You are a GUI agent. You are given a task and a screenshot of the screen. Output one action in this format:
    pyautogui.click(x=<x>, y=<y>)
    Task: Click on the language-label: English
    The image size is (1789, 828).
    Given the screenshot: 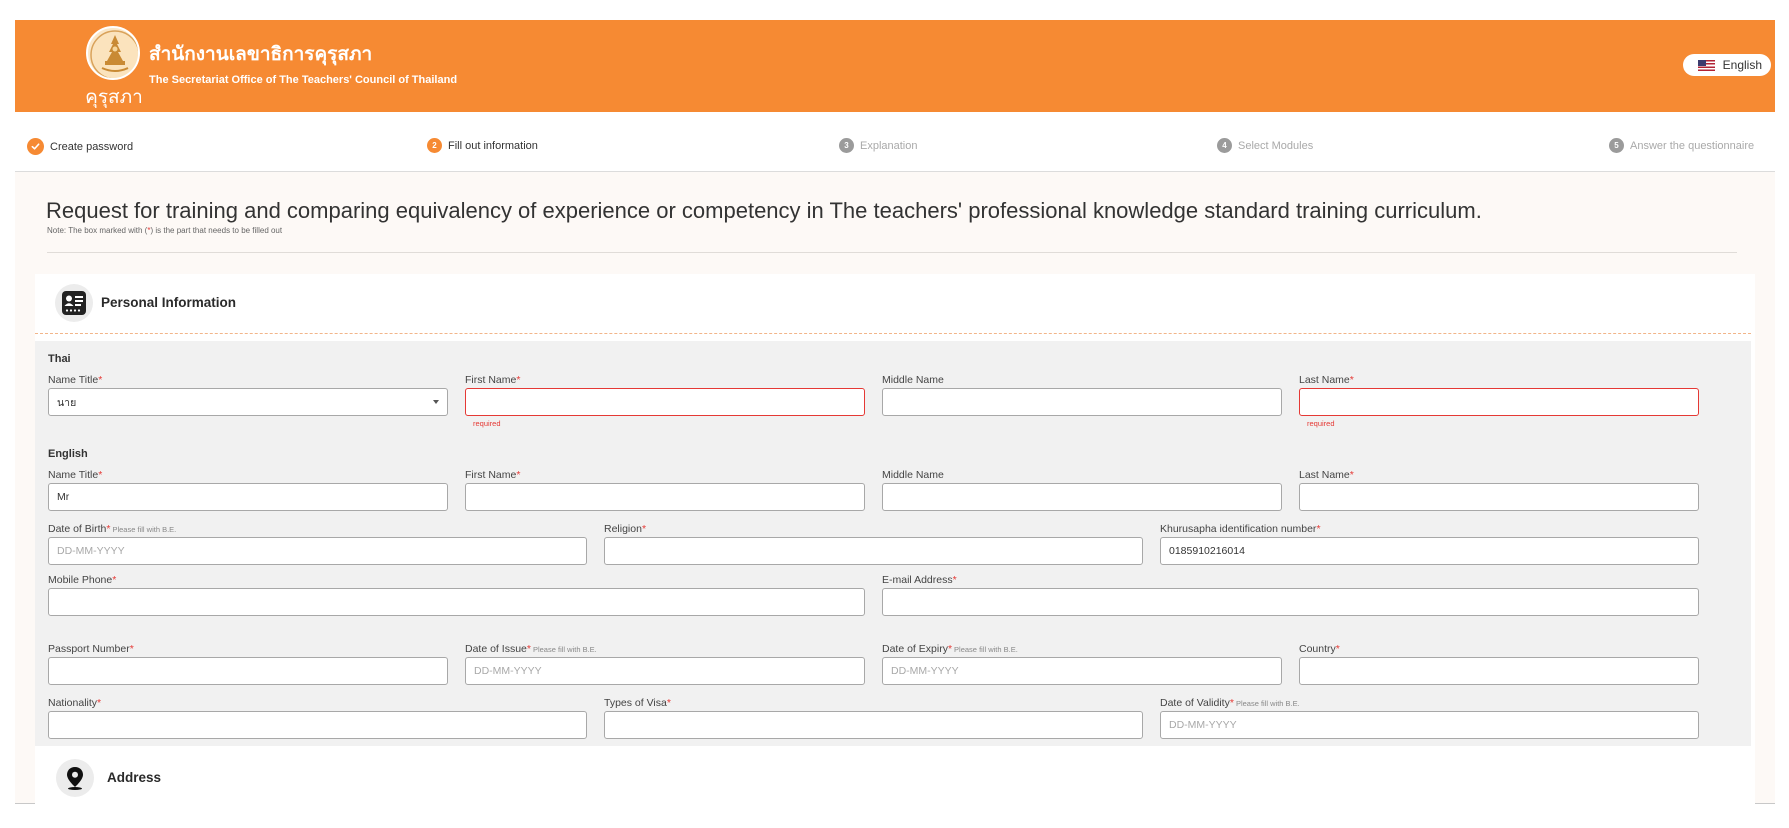 What is the action you would take?
    pyautogui.click(x=1742, y=65)
    